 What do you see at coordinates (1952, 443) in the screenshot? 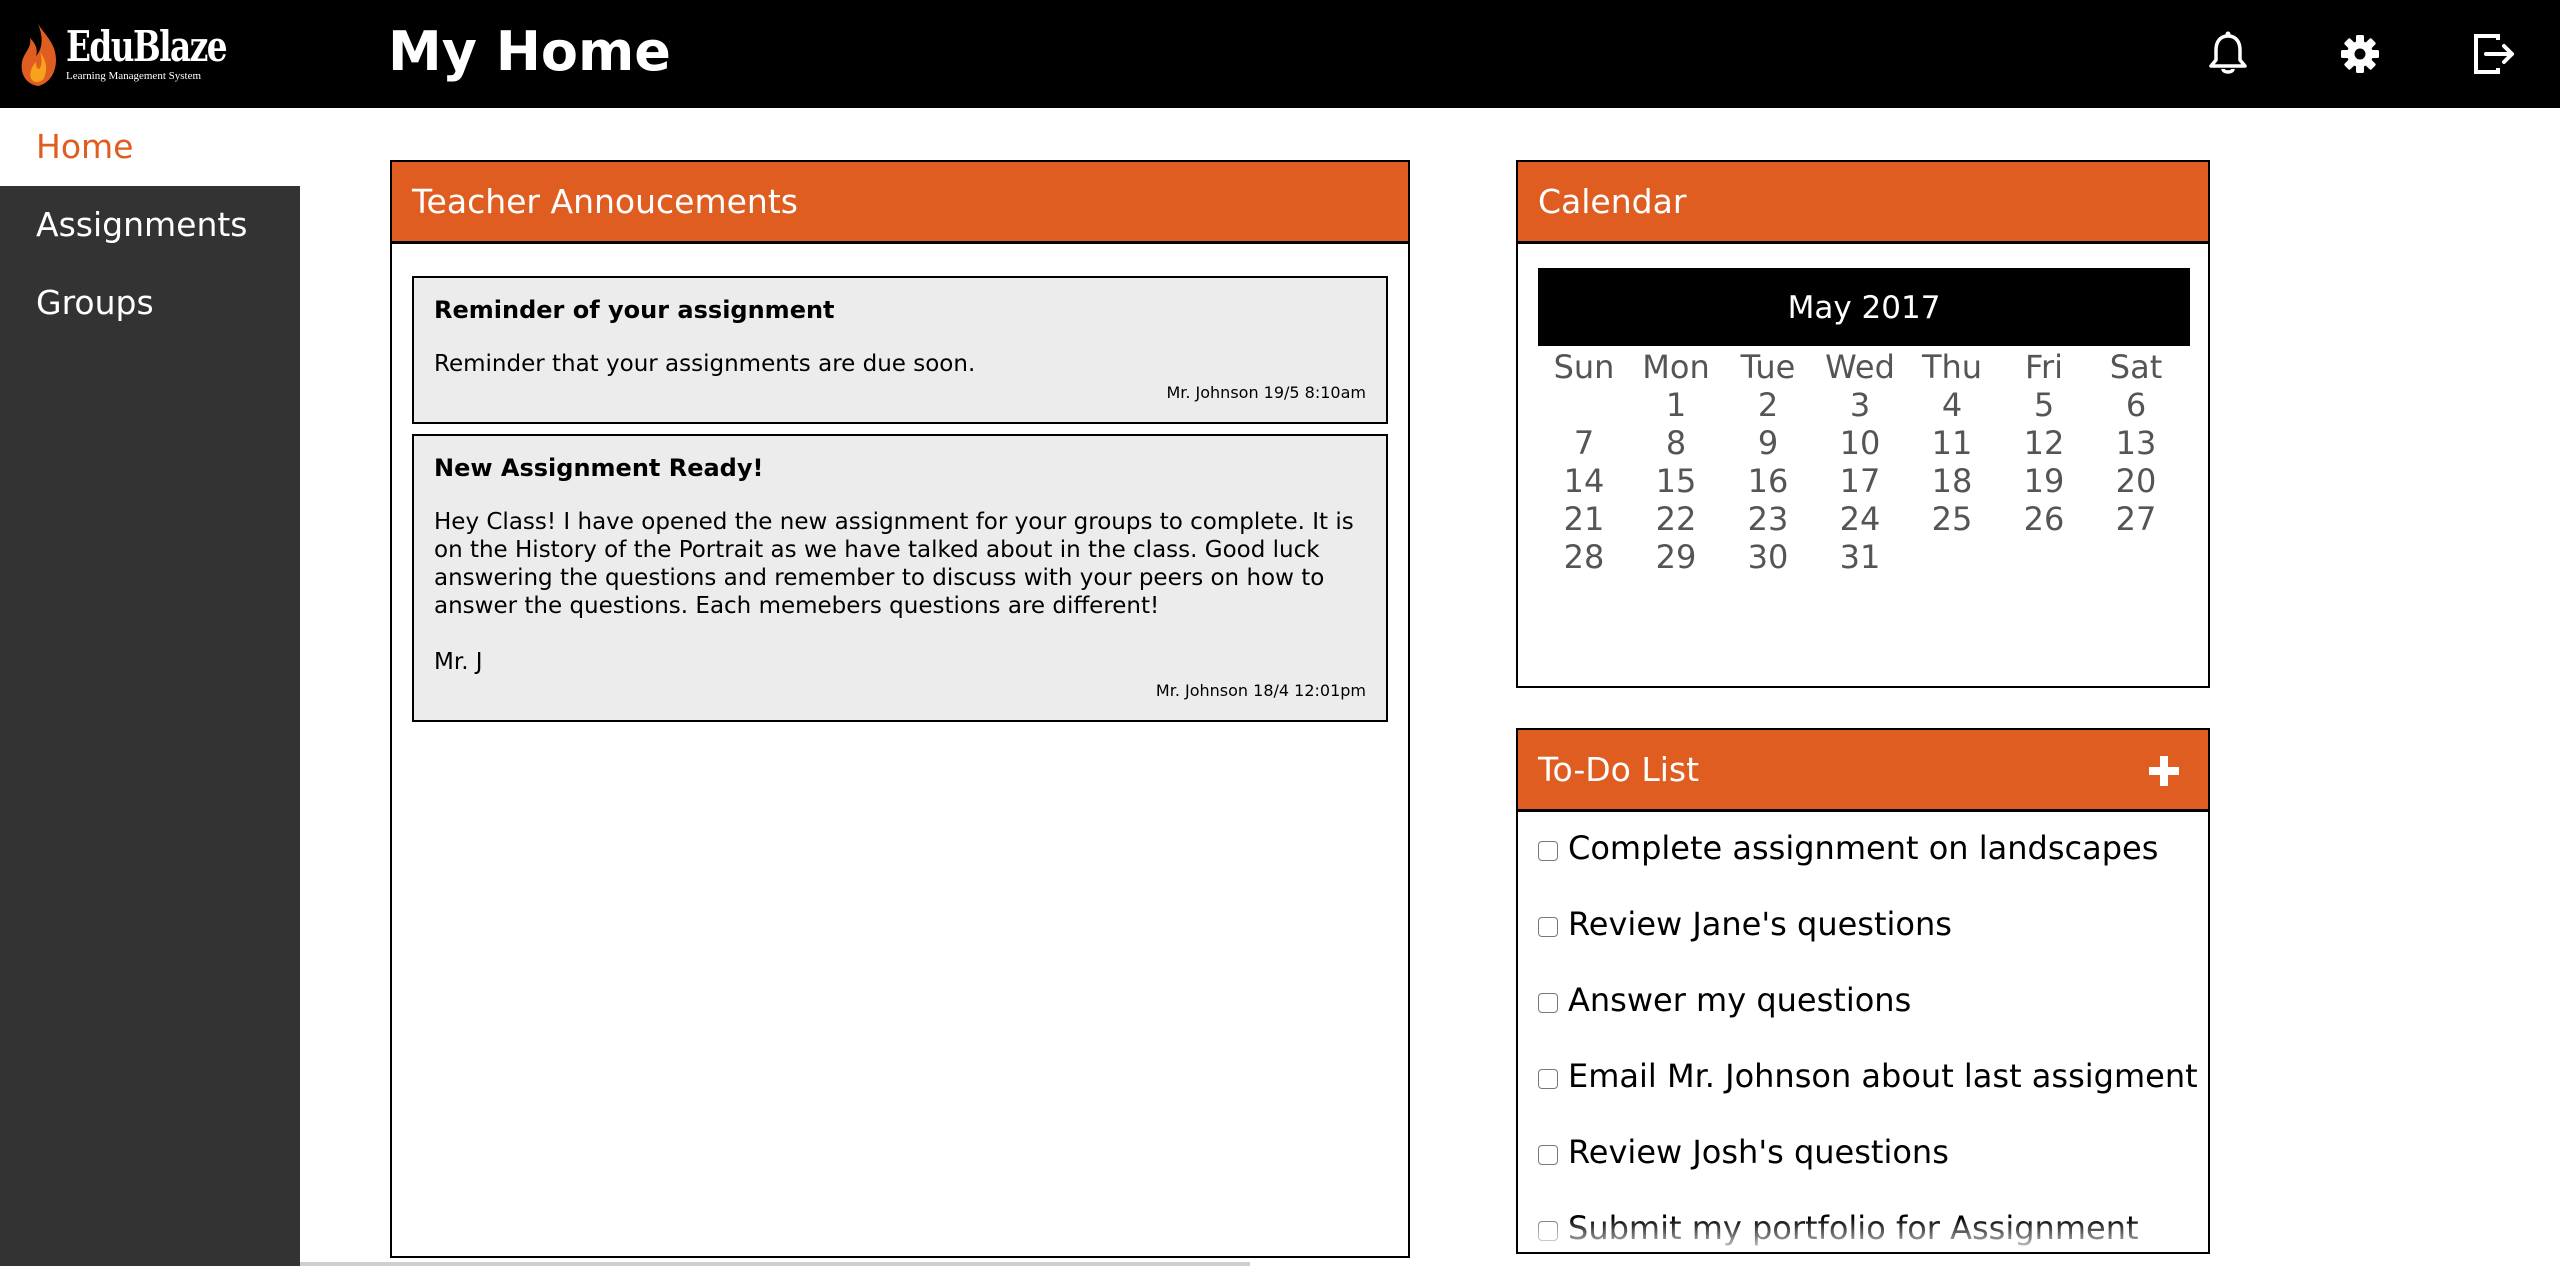
I see `calendar-day: 11` at bounding box center [1952, 443].